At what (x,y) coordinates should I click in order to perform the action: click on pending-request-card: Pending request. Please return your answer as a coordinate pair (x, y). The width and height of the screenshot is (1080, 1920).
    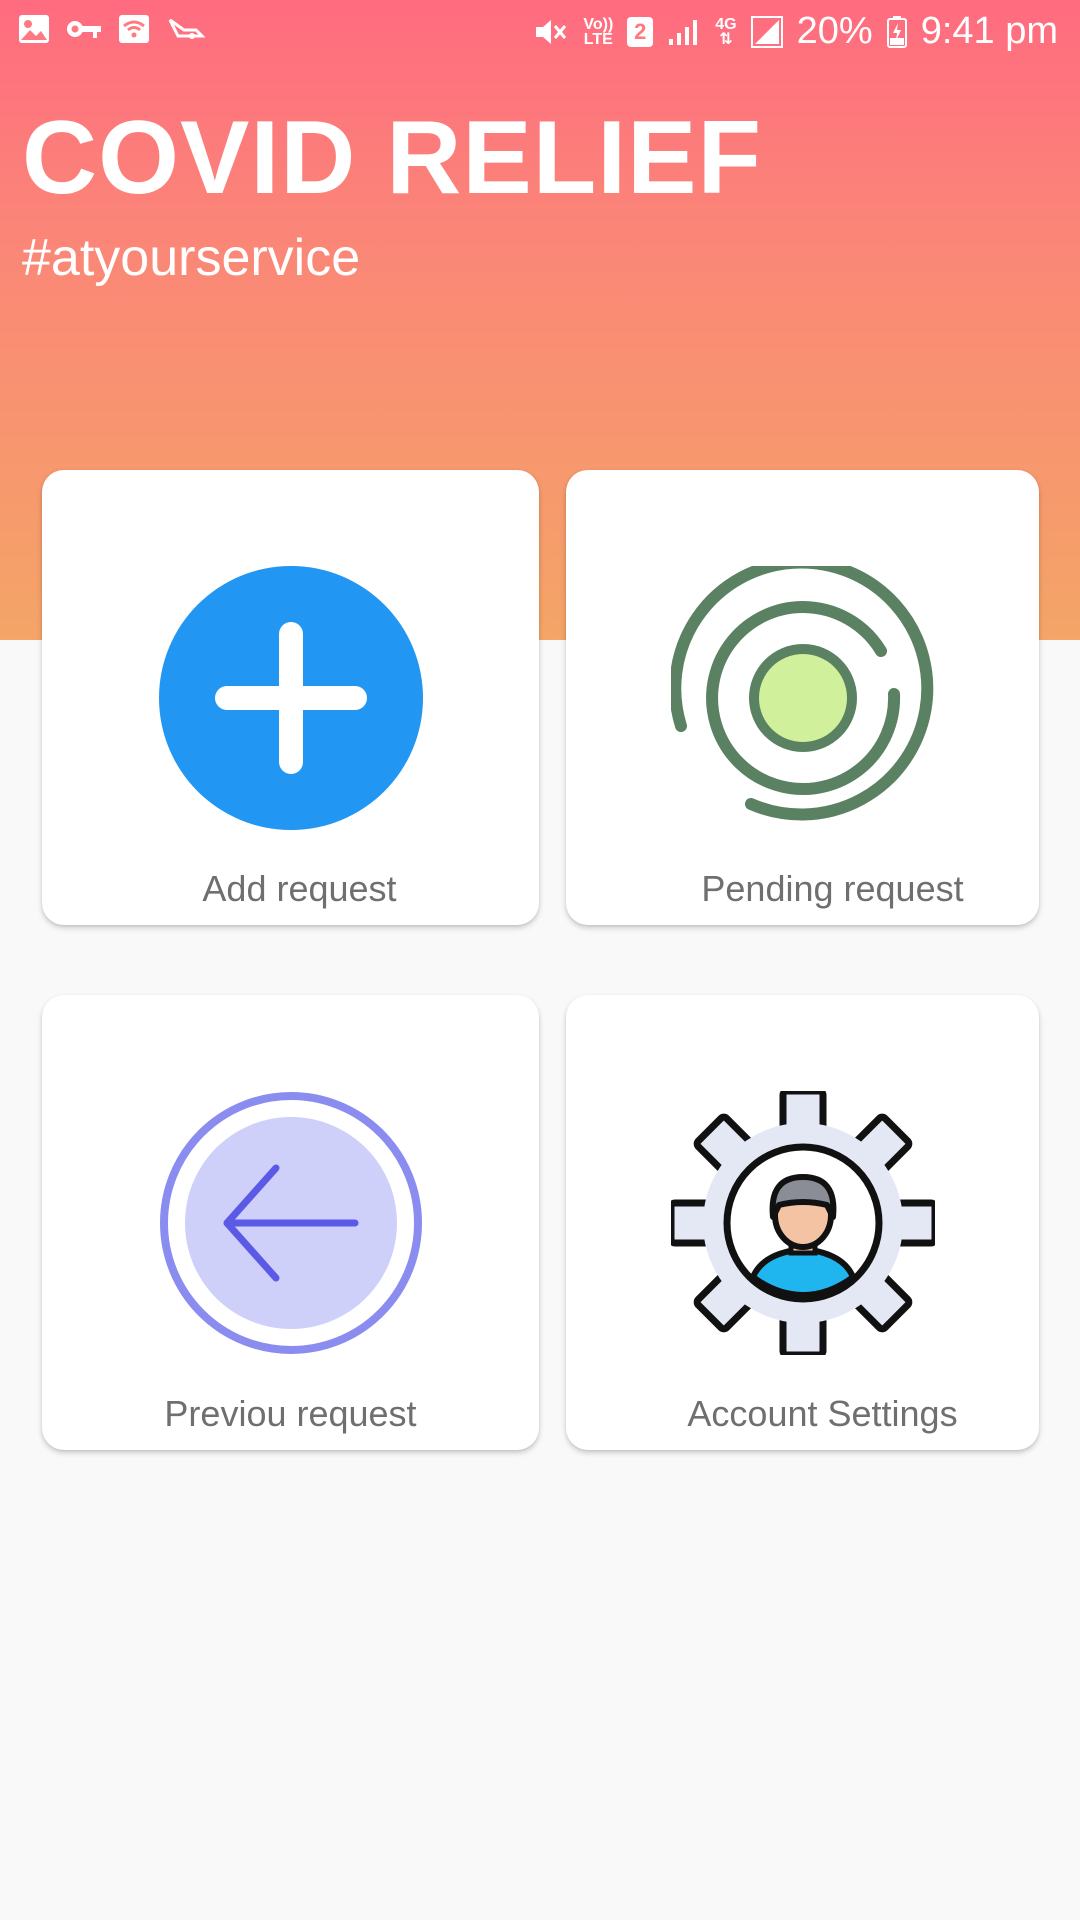
    Looking at the image, I should click on (802, 697).